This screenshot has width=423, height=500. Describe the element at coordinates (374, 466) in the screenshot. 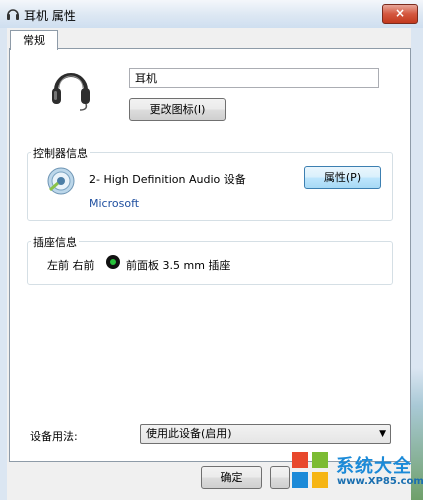

I see `watermark-brand: 系统大全` at that location.